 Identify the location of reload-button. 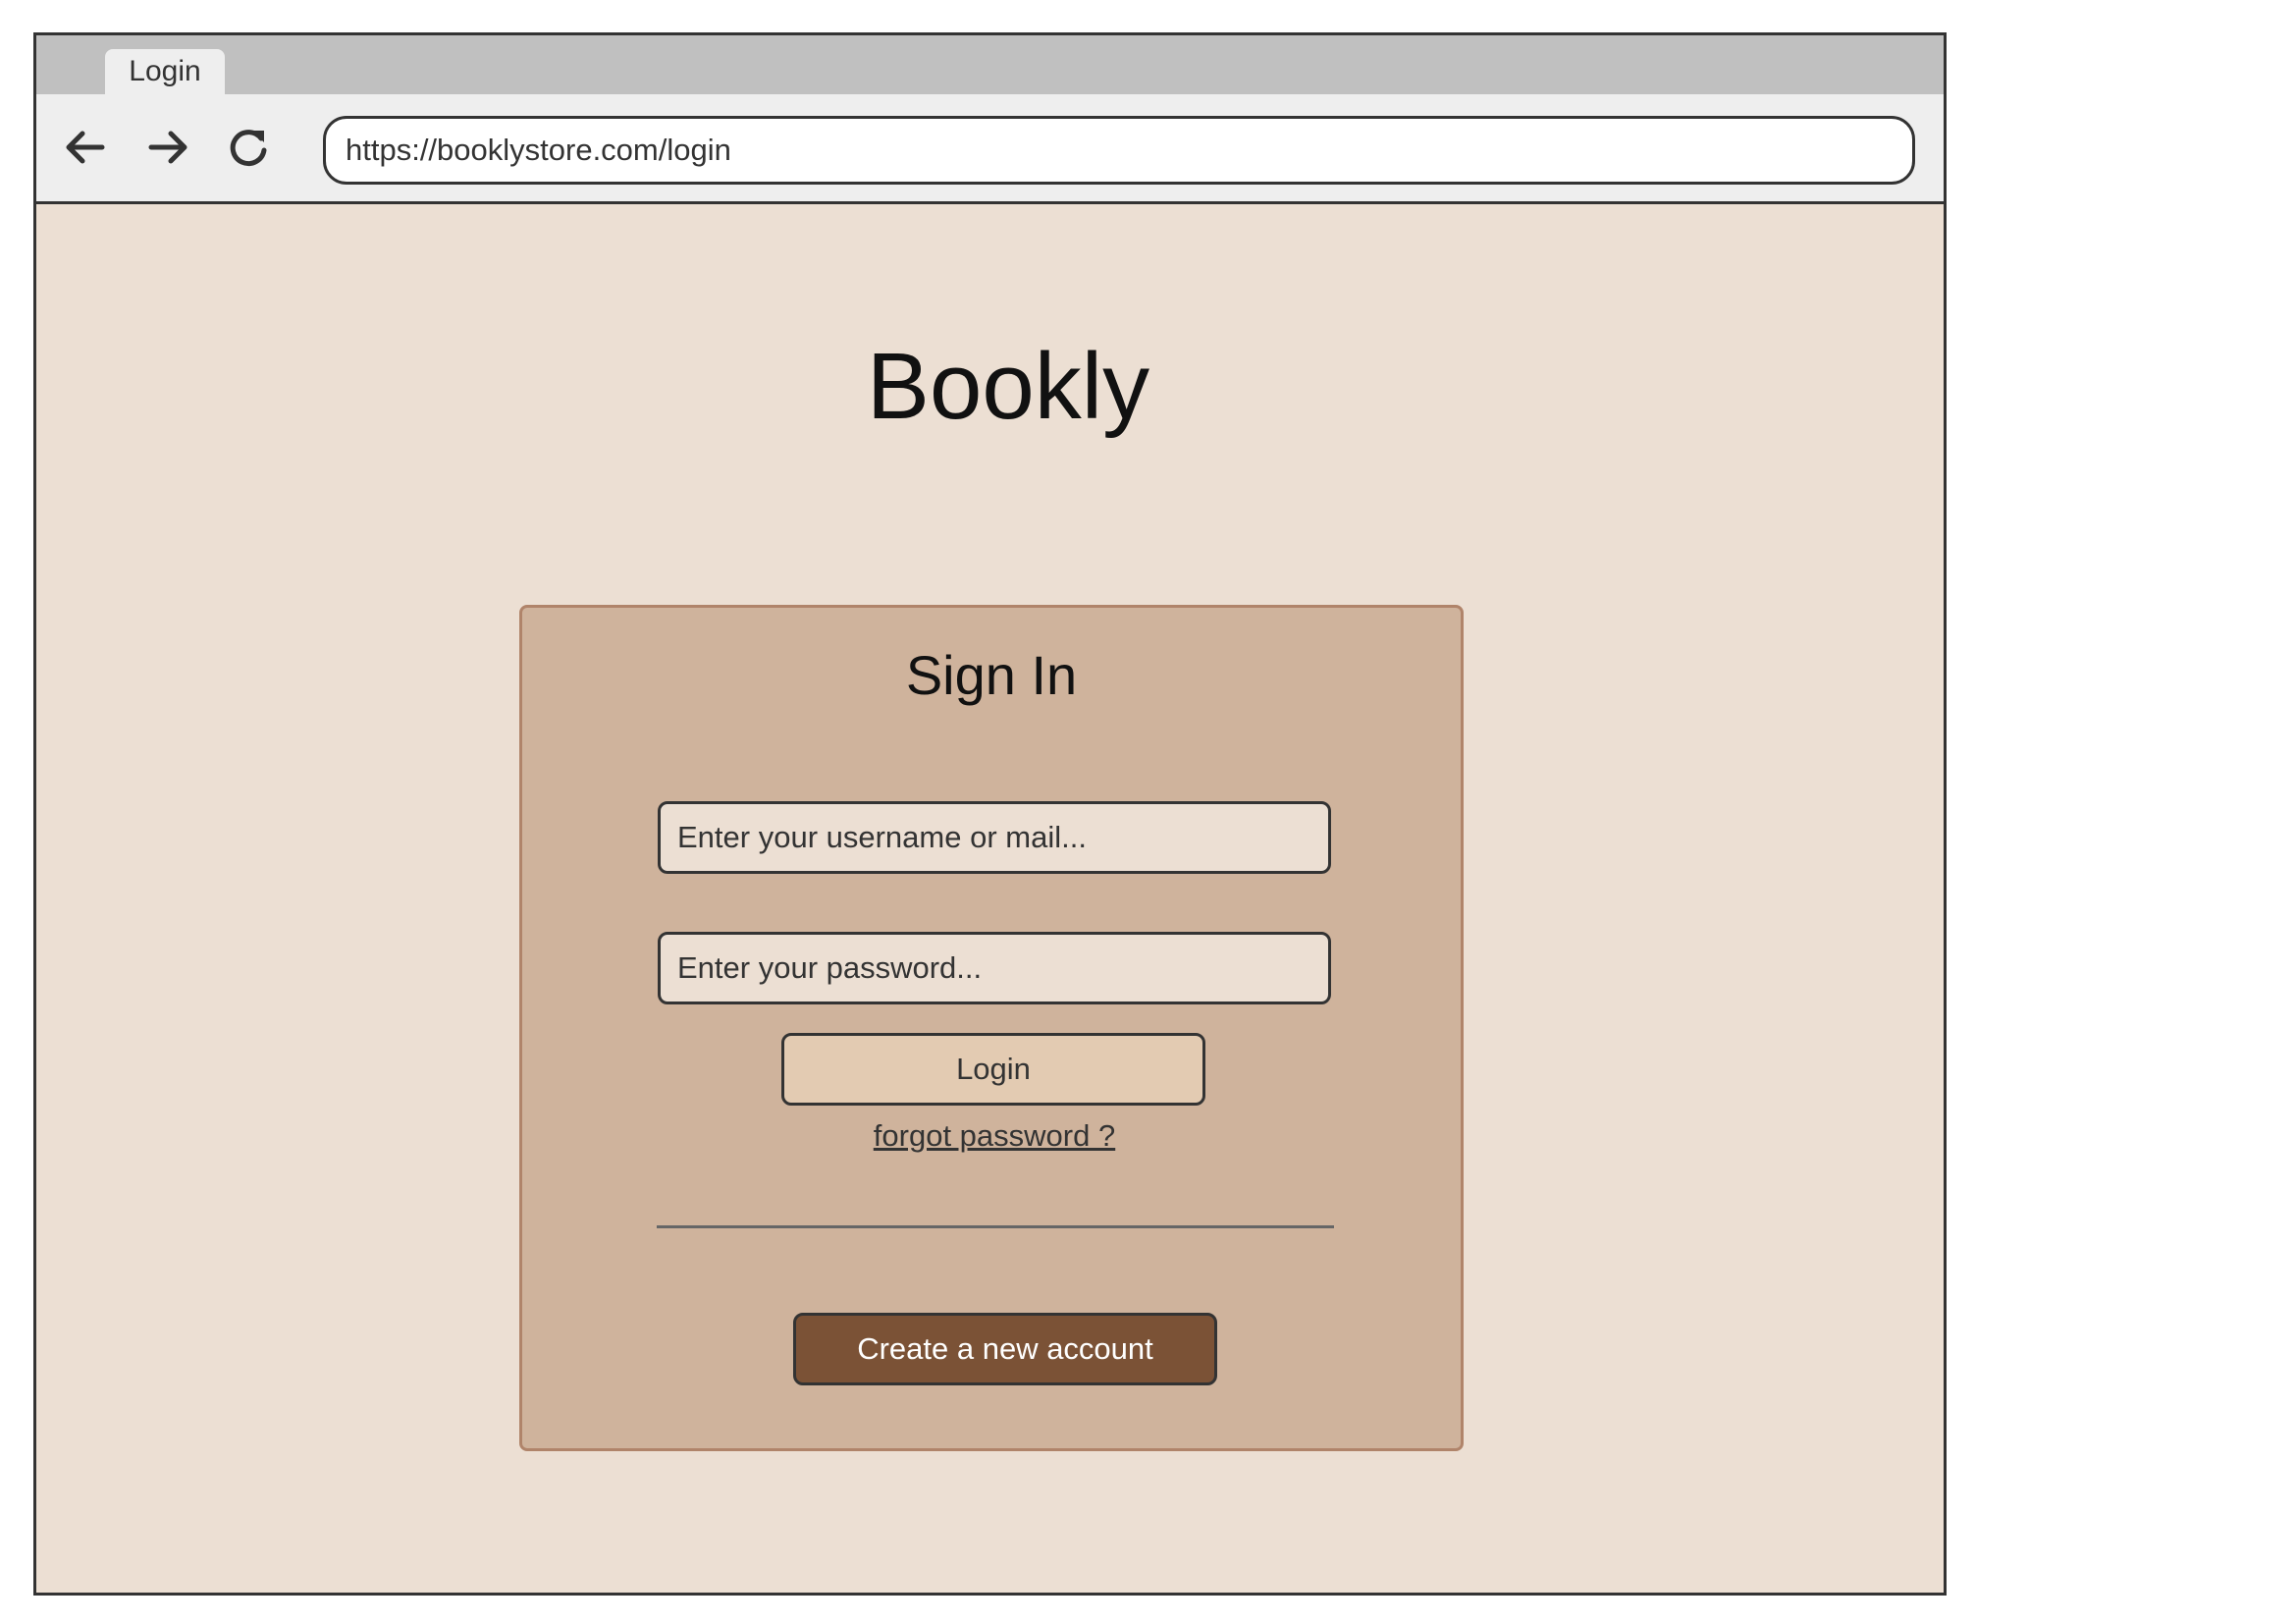
(249, 147).